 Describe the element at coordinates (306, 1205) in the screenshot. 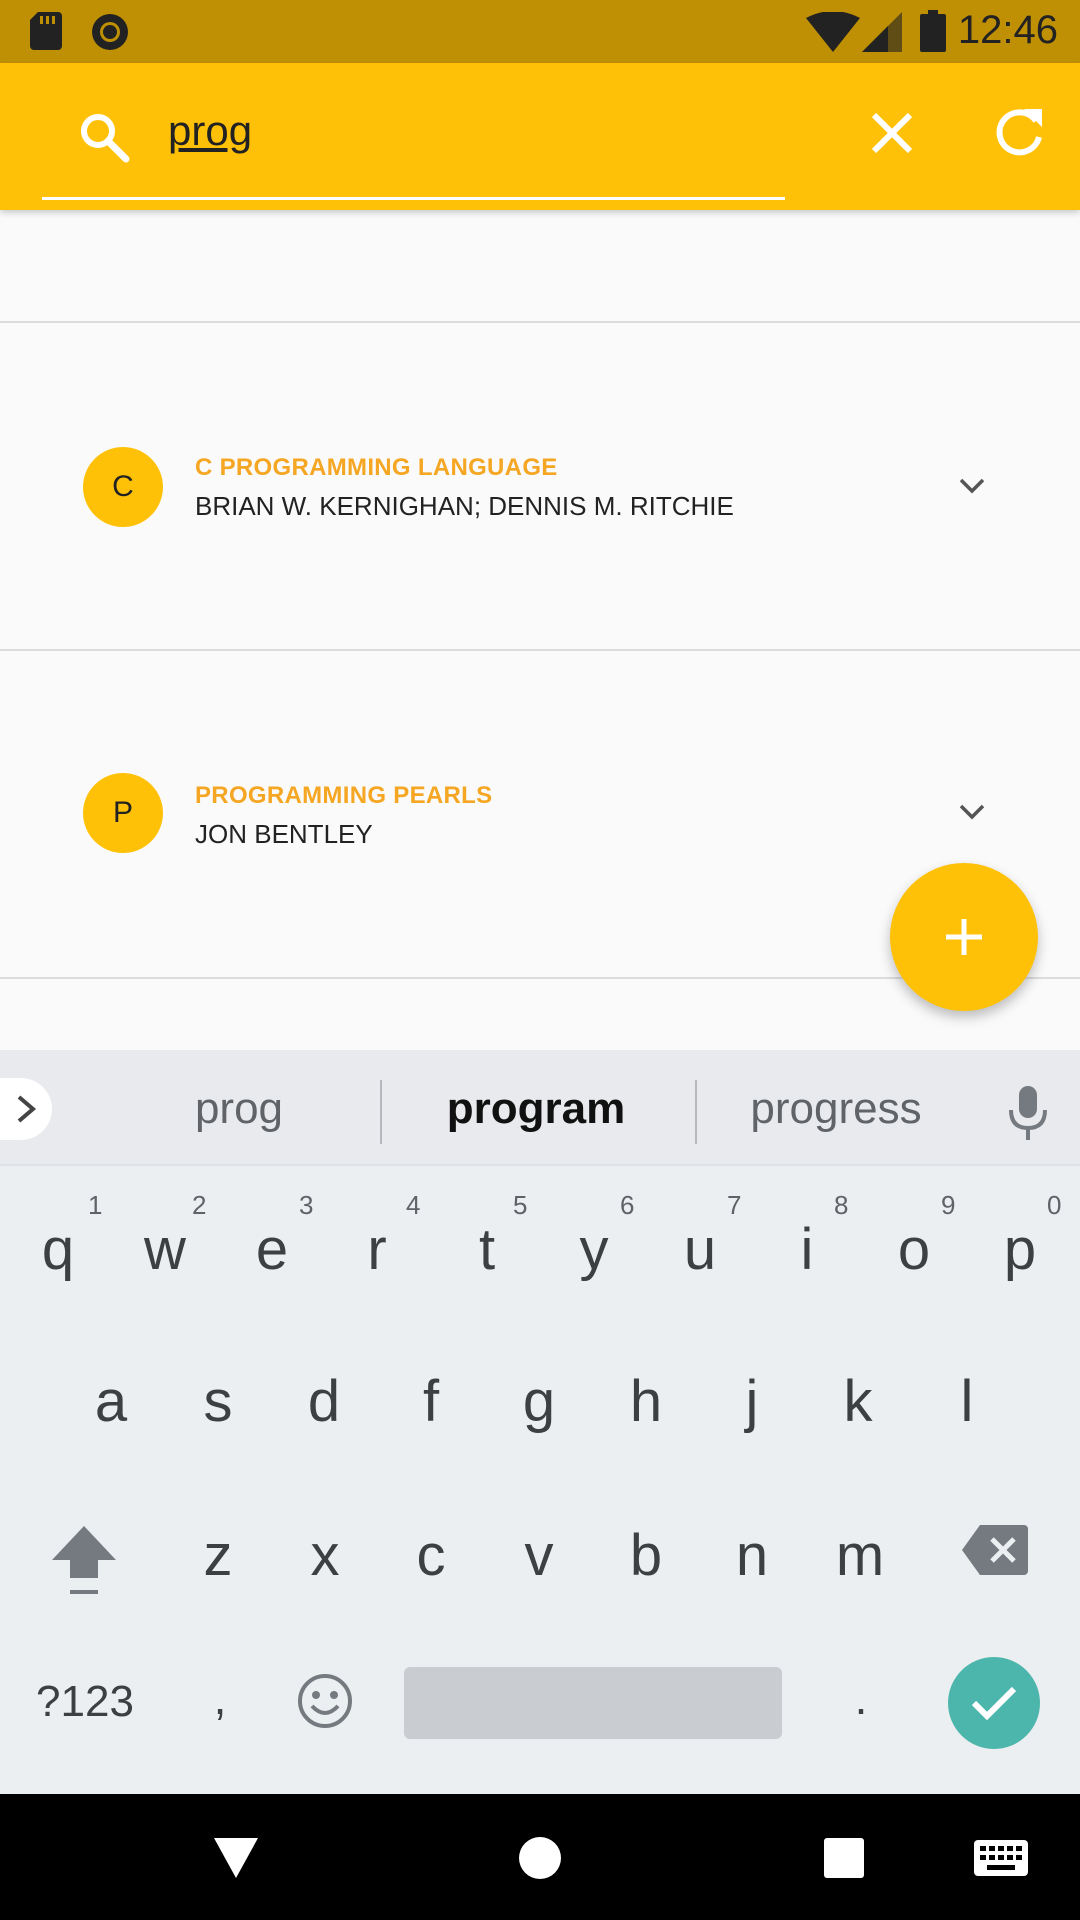

I see `key-number-hint: 3` at that location.